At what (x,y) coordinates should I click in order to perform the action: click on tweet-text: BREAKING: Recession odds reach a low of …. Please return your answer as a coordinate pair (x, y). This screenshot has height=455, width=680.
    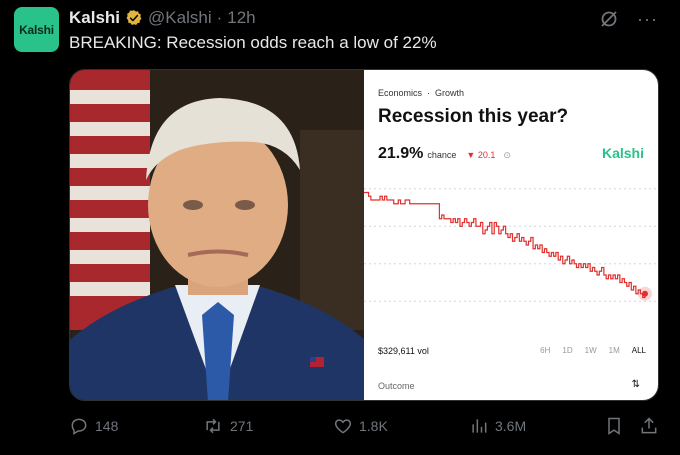
    Looking at the image, I should click on (253, 42).